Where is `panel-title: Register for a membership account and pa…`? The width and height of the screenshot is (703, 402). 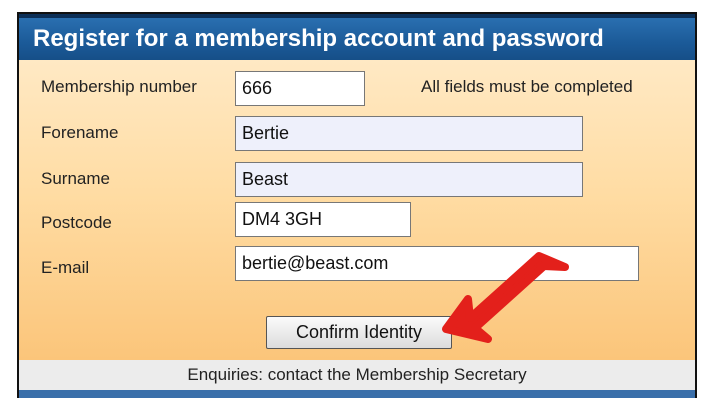 panel-title: Register for a membership account and pa… is located at coordinates (357, 37).